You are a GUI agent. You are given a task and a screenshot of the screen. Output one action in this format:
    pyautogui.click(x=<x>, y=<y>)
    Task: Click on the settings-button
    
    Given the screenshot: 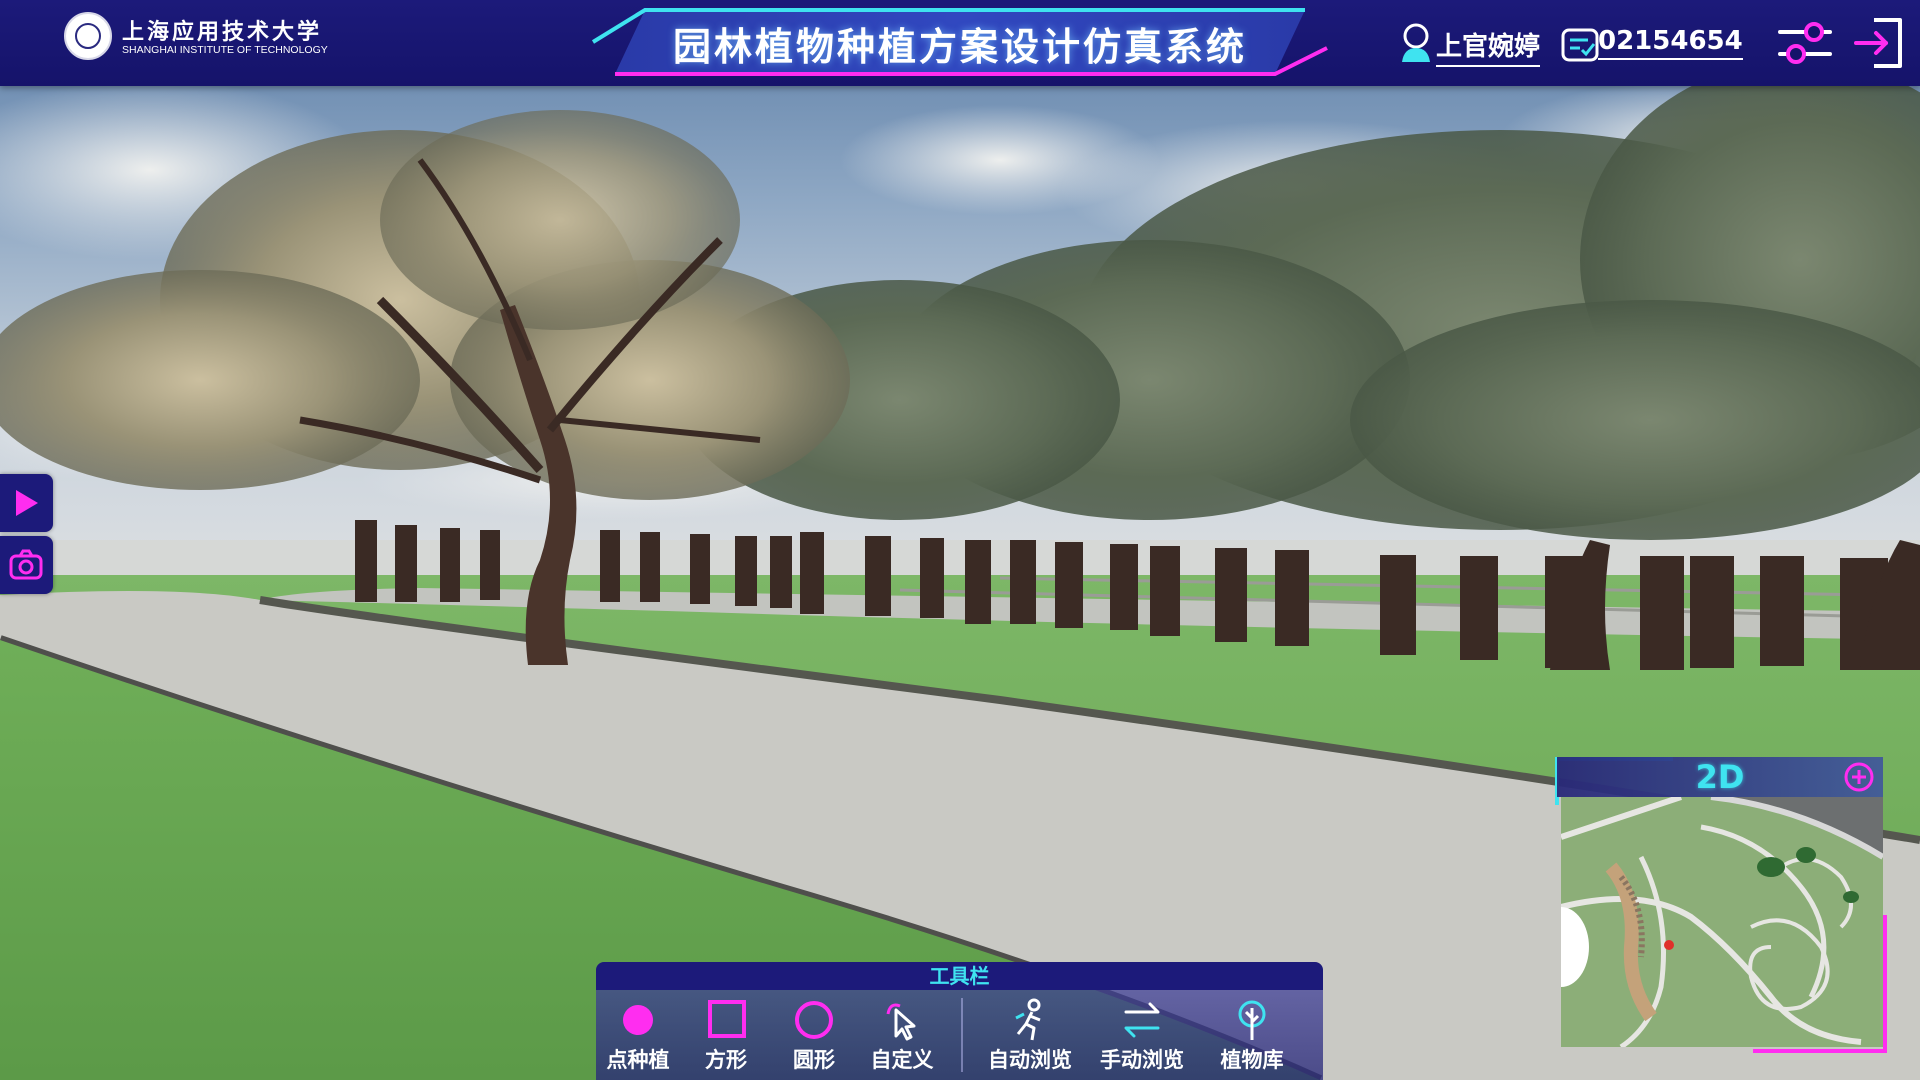 What is the action you would take?
    pyautogui.click(x=1805, y=43)
    